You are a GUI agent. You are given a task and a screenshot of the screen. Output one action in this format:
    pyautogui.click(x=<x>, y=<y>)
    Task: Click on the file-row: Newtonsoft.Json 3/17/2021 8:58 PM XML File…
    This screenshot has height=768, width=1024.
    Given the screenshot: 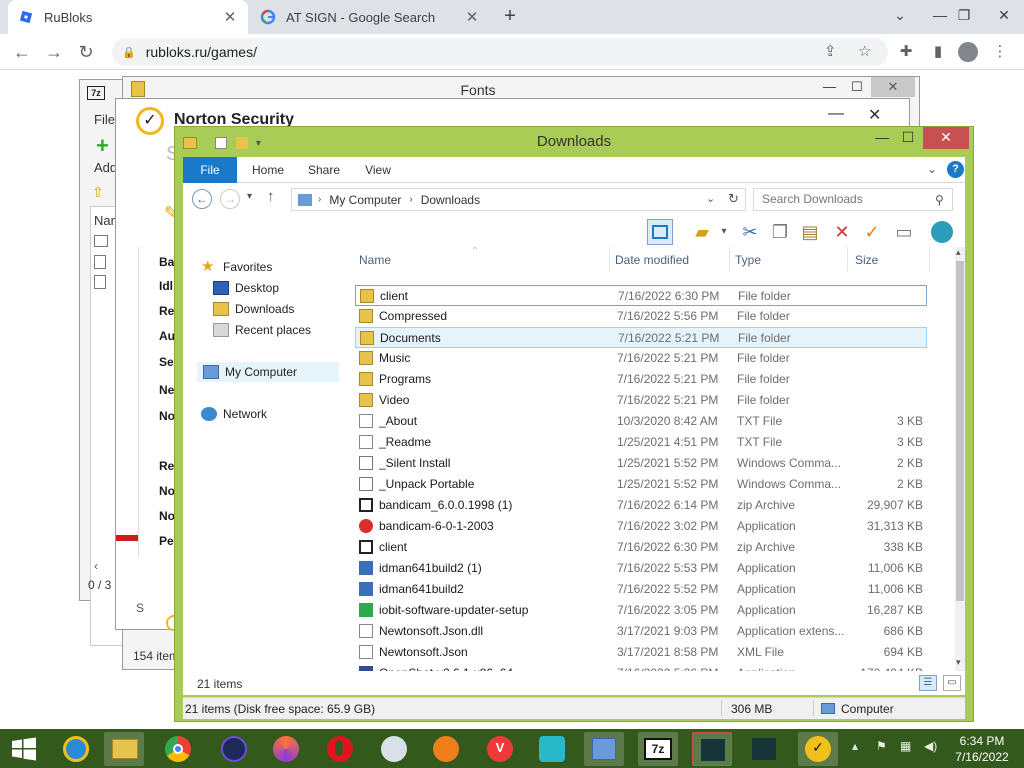 What is the action you would take?
    pyautogui.click(x=641, y=652)
    